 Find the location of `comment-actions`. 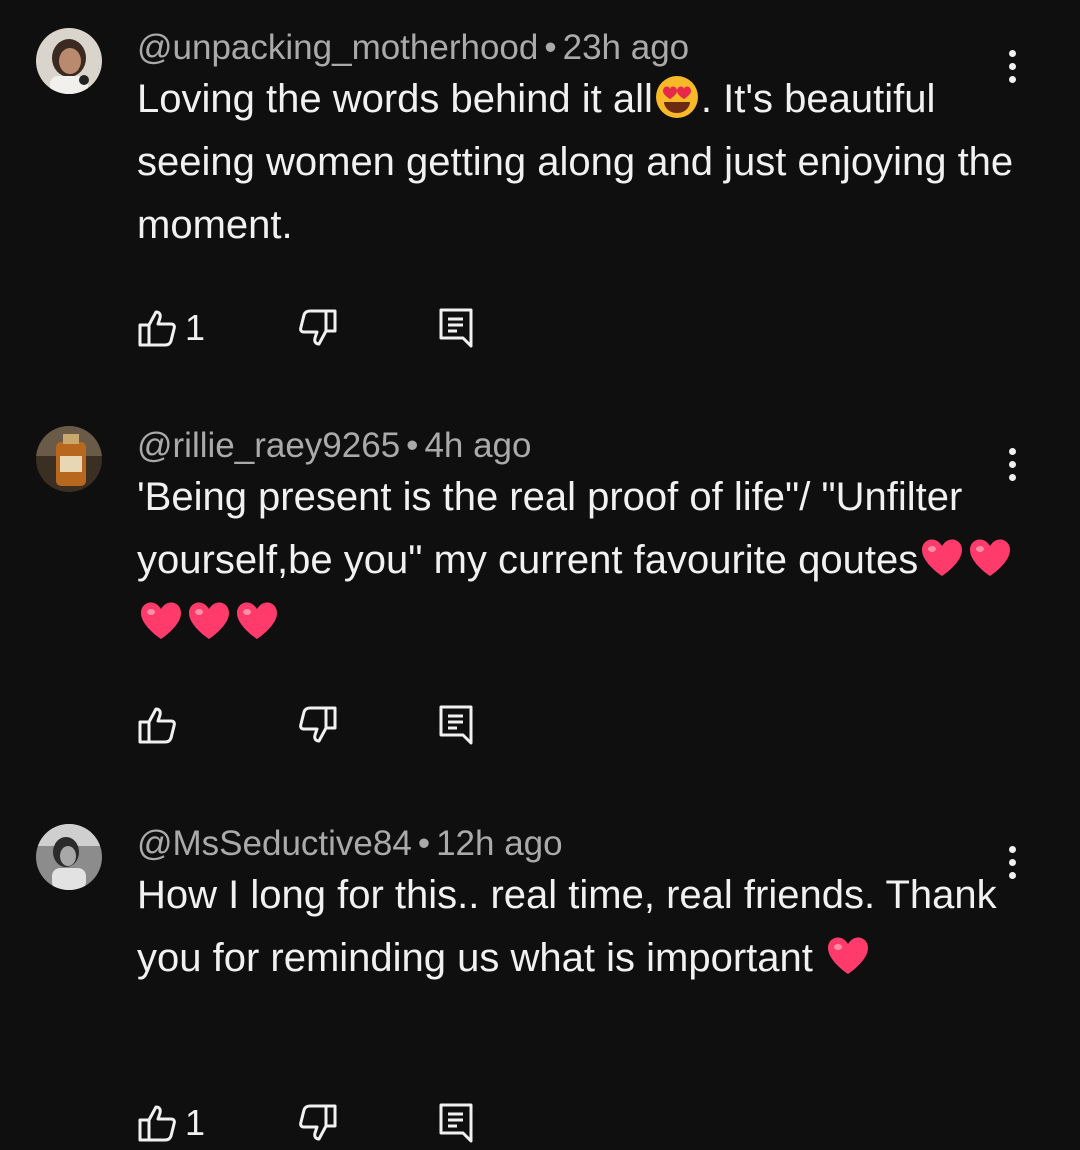

comment-actions is located at coordinates (337, 725).